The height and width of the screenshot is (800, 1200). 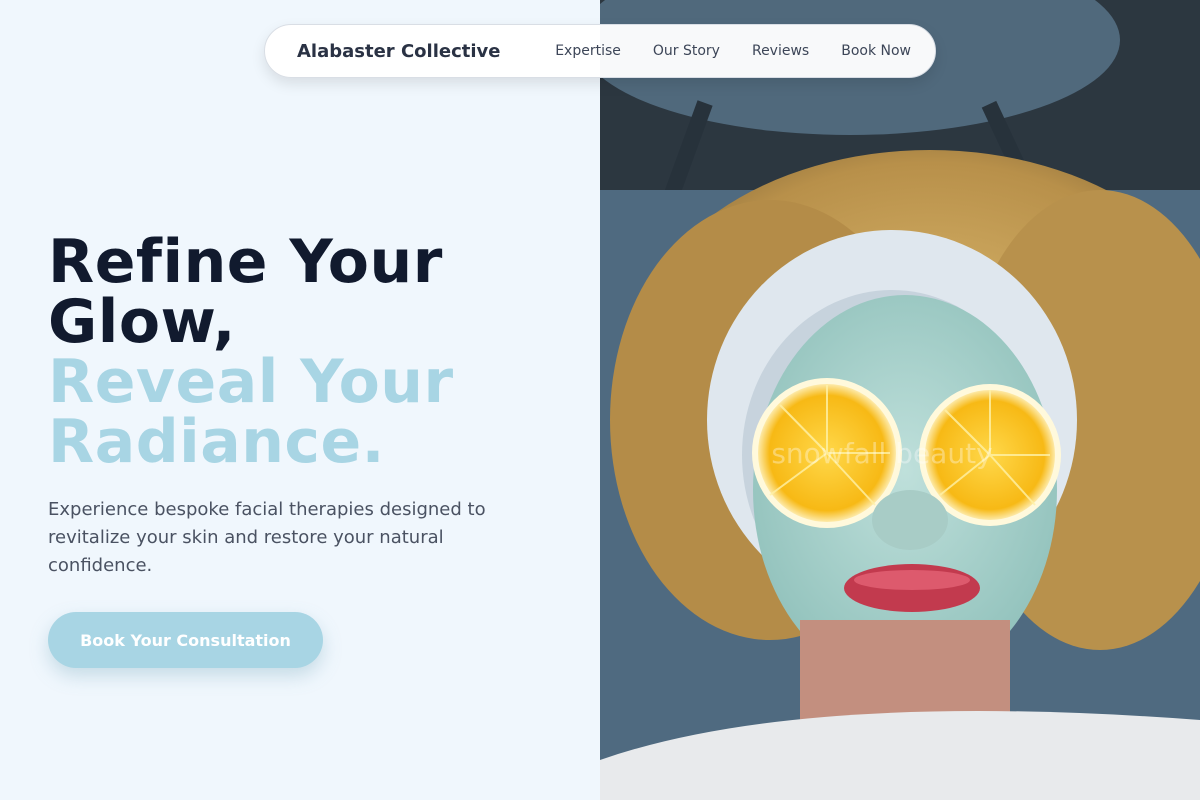 I want to click on hero-title-accent-line-2: Radiance., so click(x=216, y=442).